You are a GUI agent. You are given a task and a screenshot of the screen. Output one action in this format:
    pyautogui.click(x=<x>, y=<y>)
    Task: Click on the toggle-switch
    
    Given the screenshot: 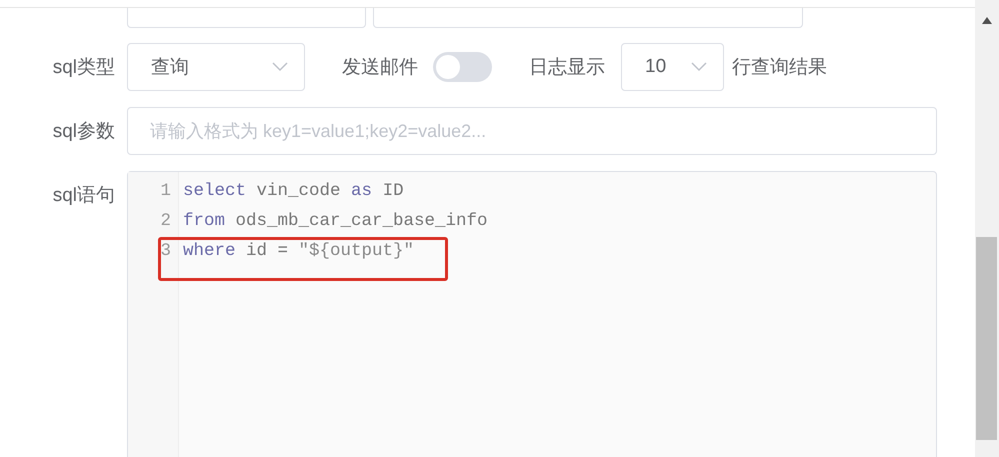 What is the action you would take?
    pyautogui.click(x=462, y=67)
    